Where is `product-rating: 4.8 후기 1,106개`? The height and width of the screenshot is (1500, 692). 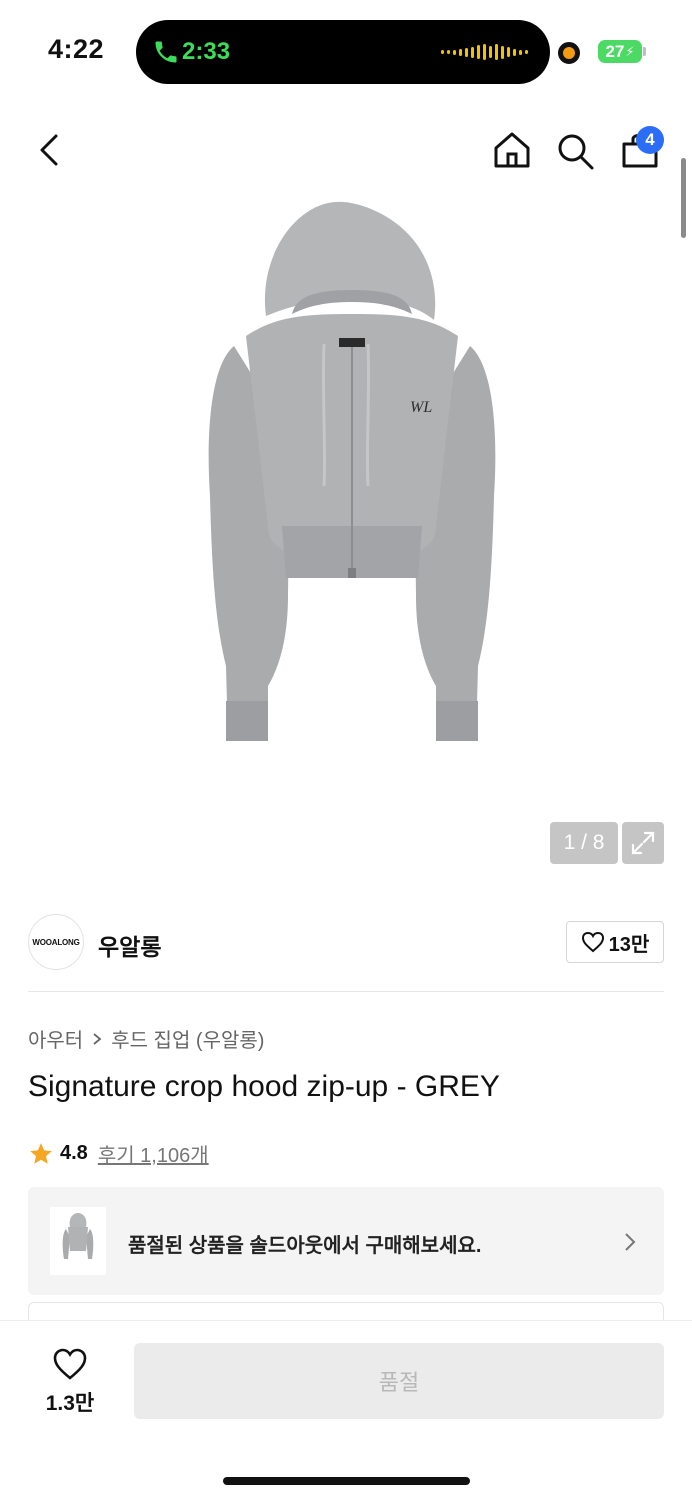
product-rating: 4.8 후기 1,106개 is located at coordinates (118, 1153).